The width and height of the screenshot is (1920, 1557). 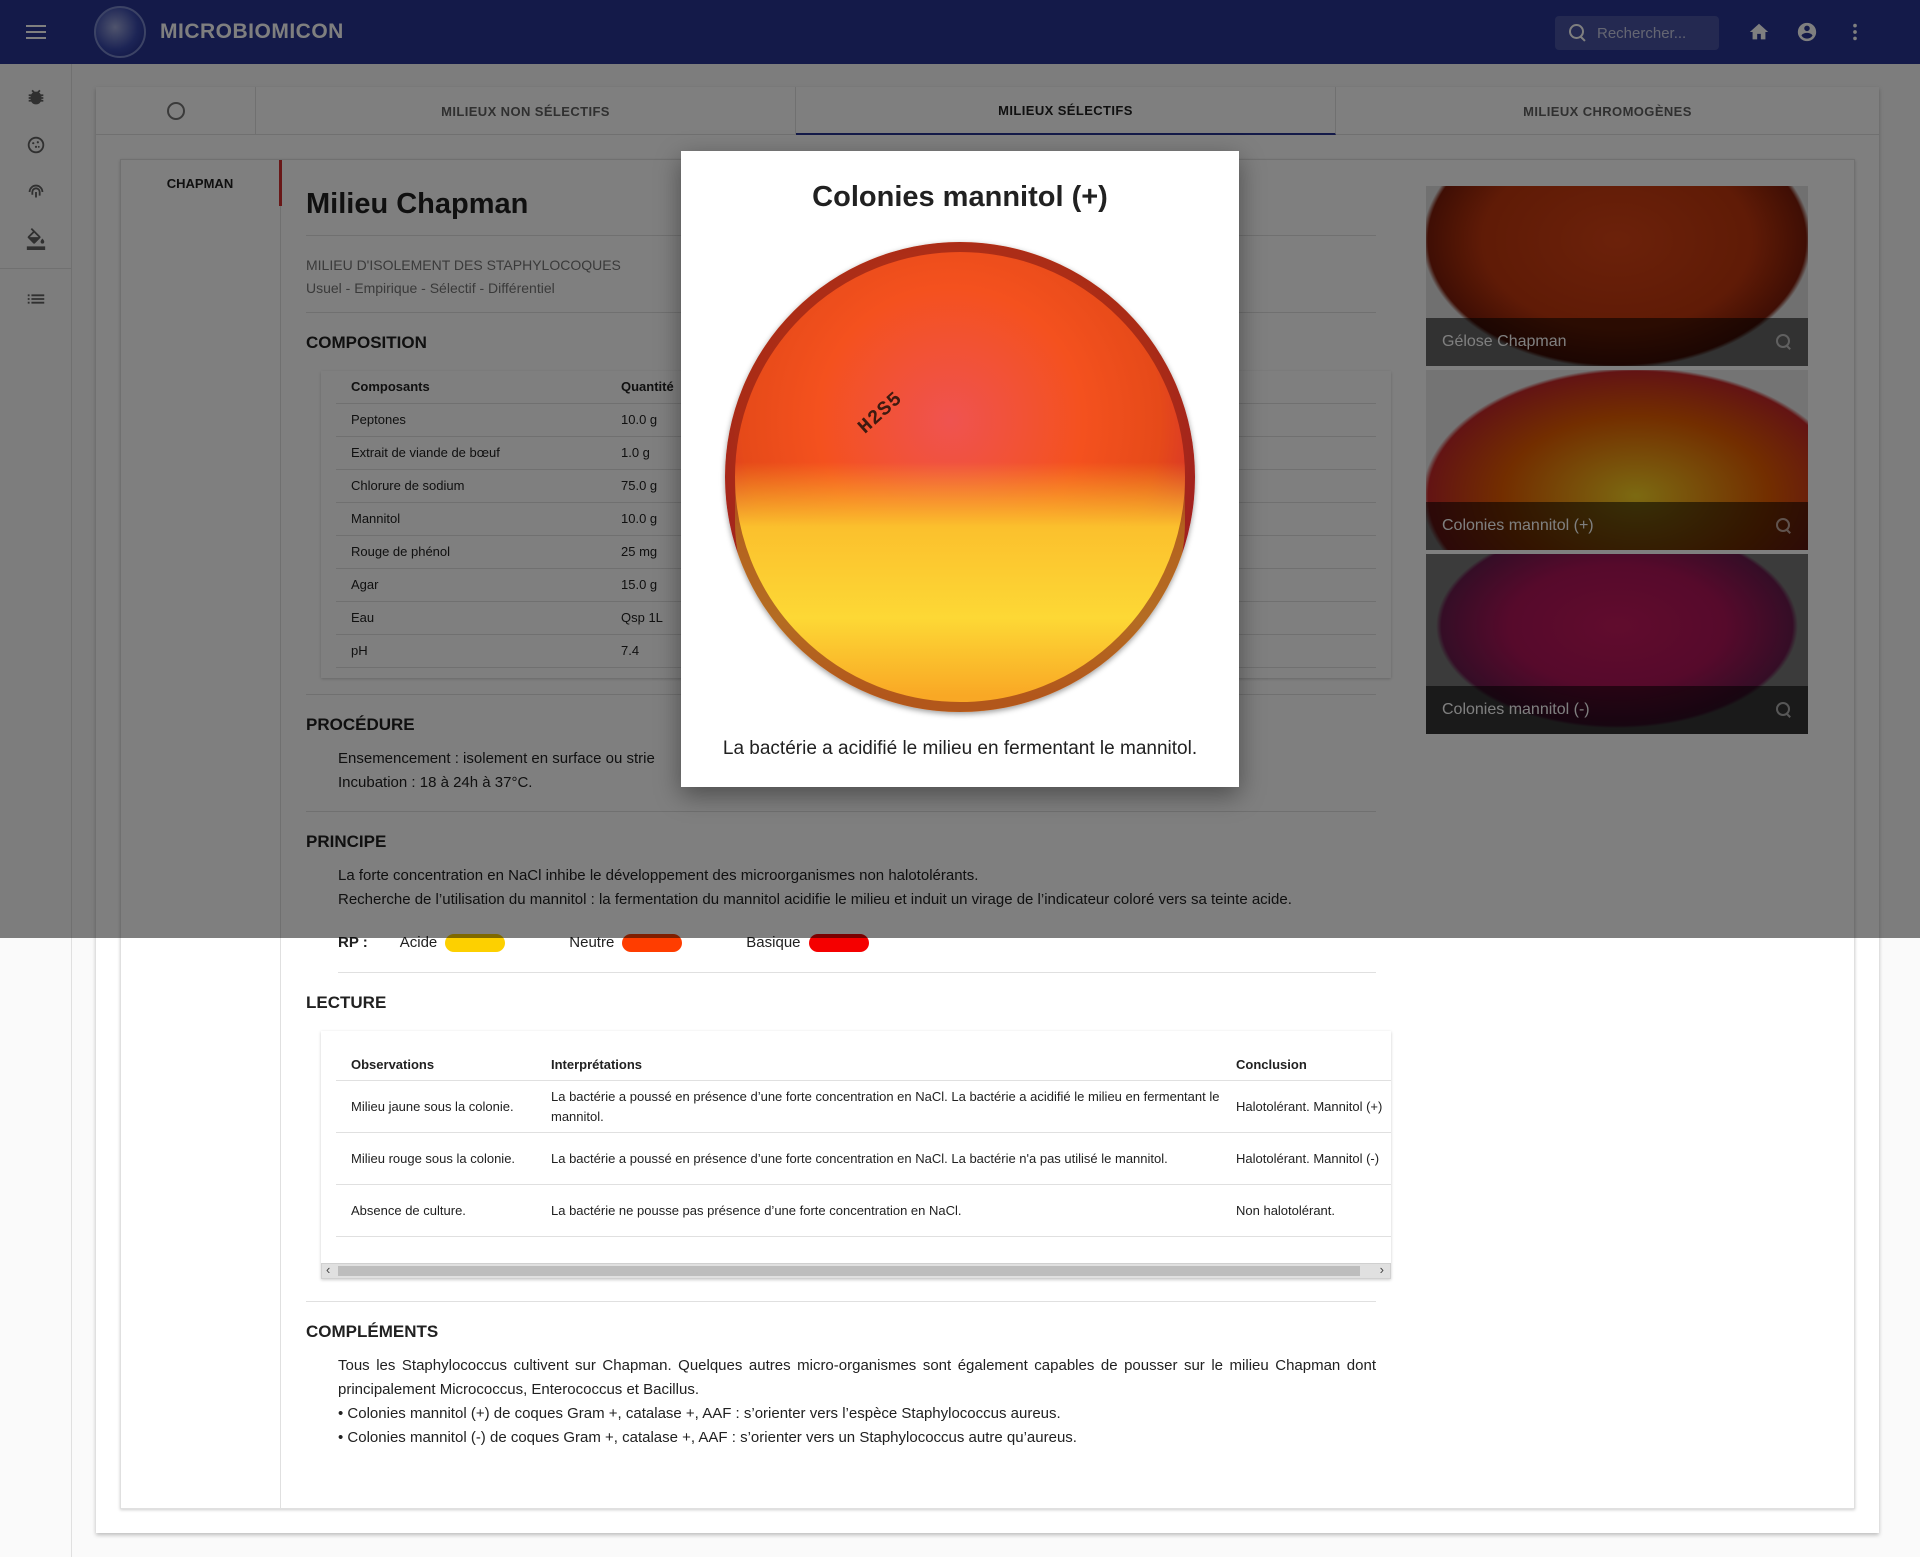 I want to click on cell-observation: Milieu jaune sous la colonie., so click(x=436, y=1106).